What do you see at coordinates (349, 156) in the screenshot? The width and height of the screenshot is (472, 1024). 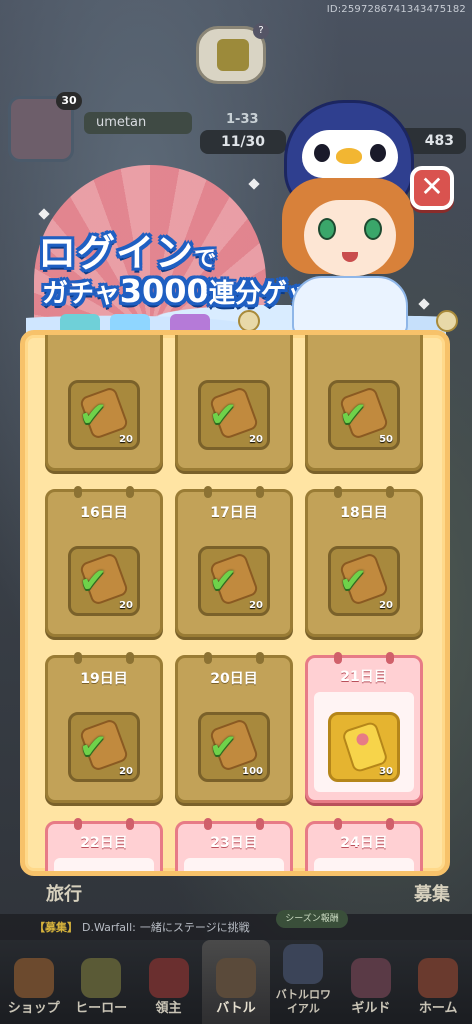 I see `penguin-beak` at bounding box center [349, 156].